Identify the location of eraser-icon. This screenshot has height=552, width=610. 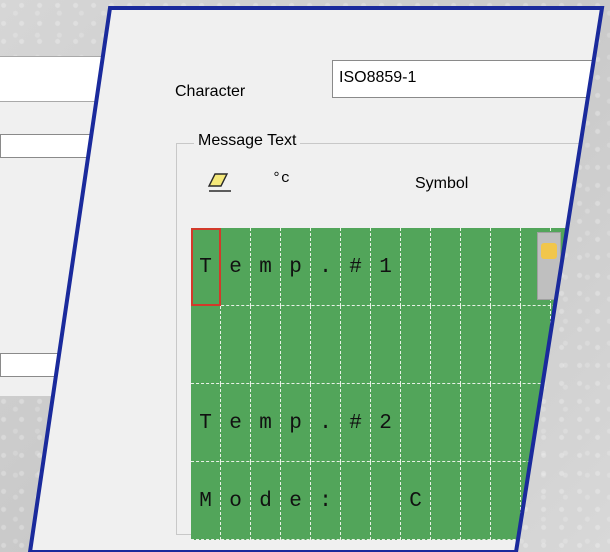
(220, 183).